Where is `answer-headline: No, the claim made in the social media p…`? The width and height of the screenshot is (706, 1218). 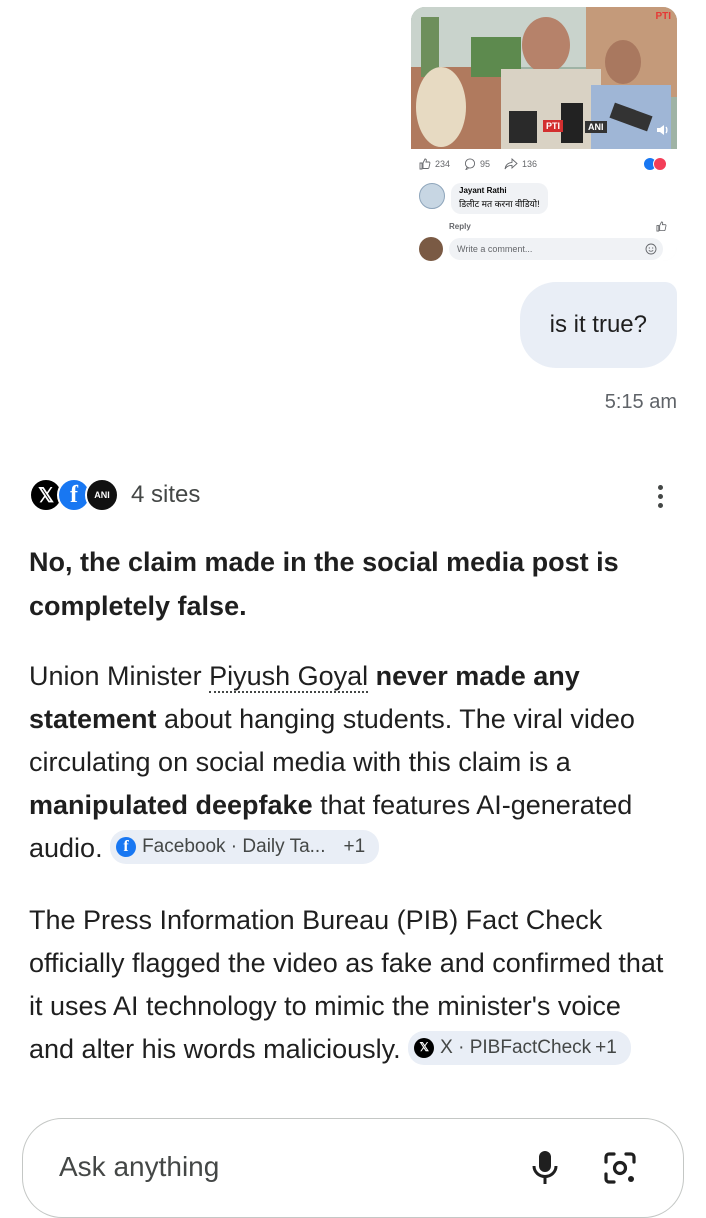 answer-headline: No, the claim made in the social media p… is located at coordinates (324, 584).